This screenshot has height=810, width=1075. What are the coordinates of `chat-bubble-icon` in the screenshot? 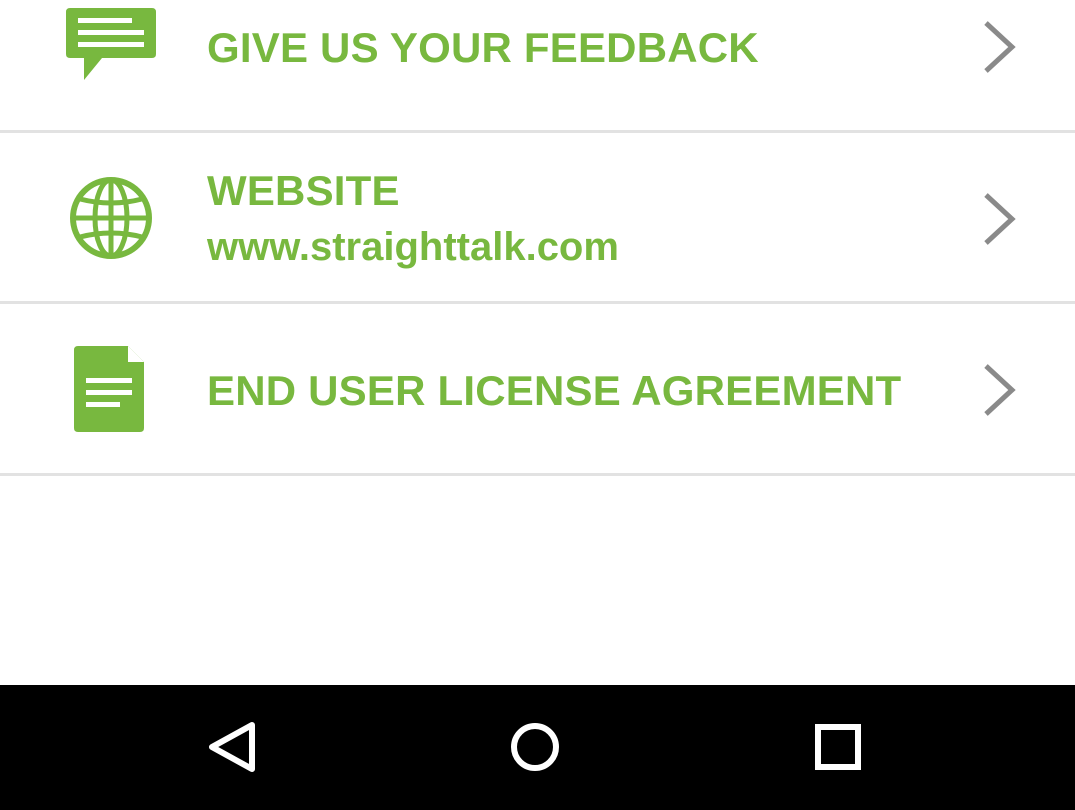 It's located at (111, 44).